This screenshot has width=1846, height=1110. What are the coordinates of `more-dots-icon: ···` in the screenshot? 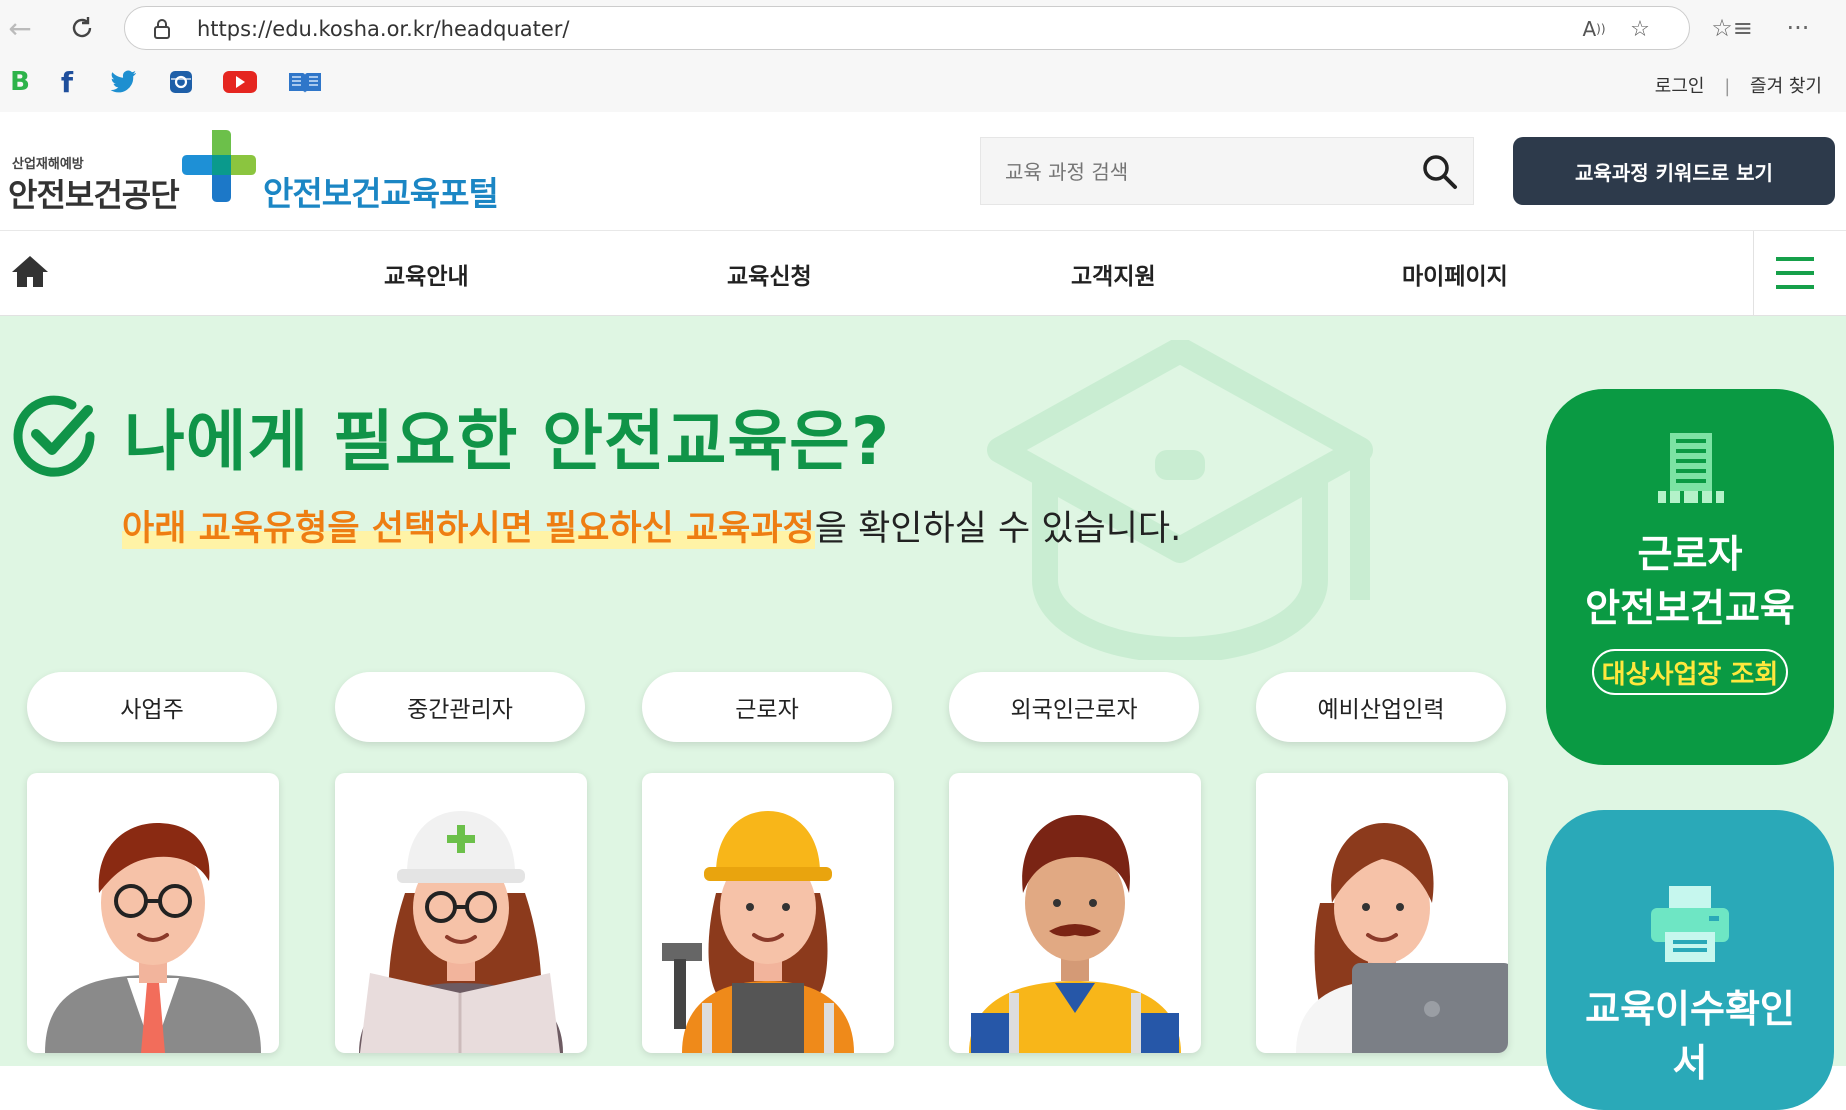 It's located at (1798, 28).